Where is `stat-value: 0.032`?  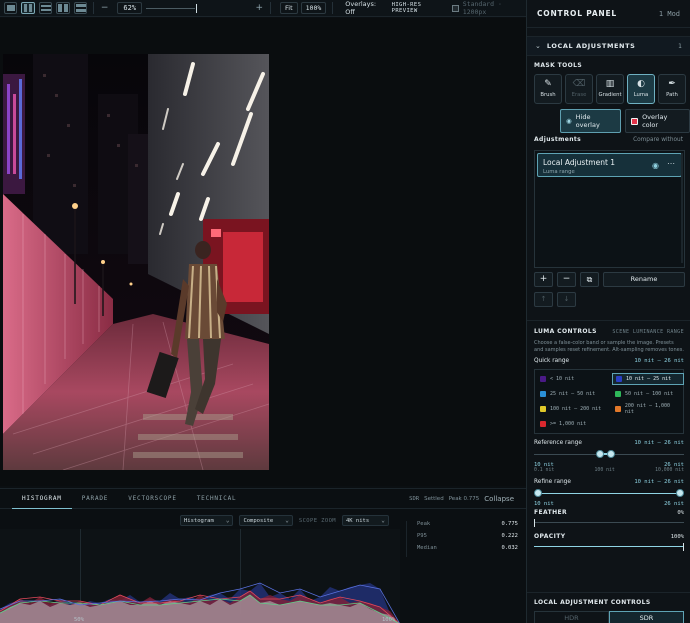
stat-value: 0.032 is located at coordinates (509, 548).